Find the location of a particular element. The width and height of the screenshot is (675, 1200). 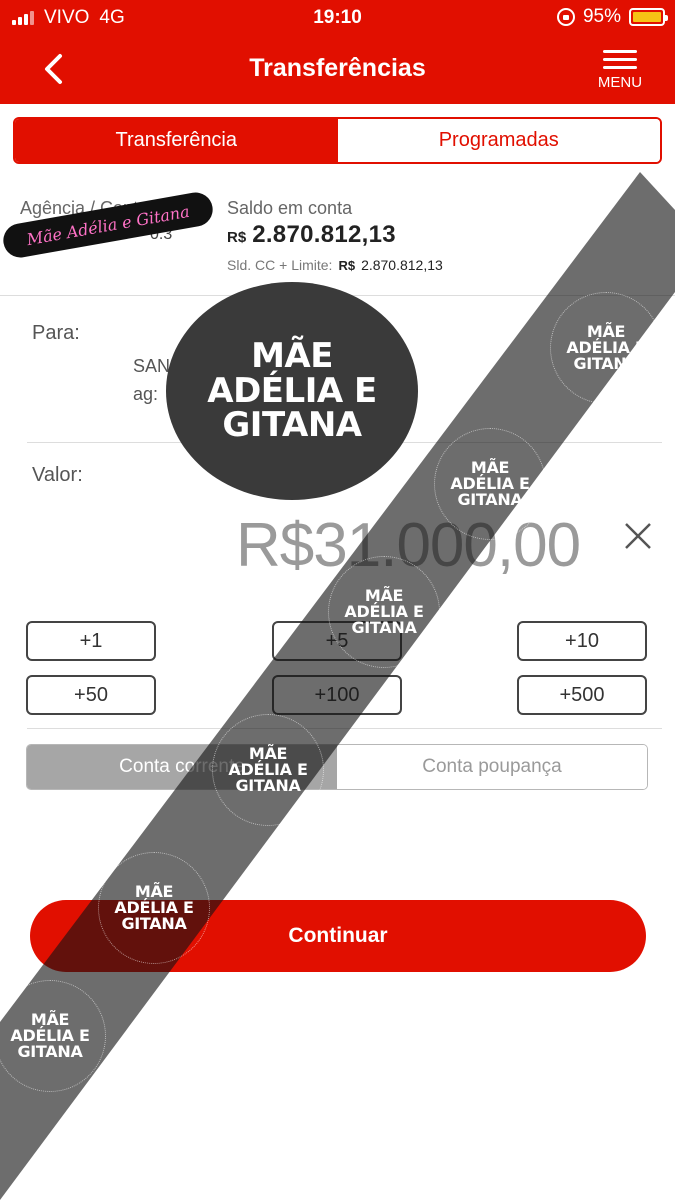

balance-currency: R$ is located at coordinates (237, 237).